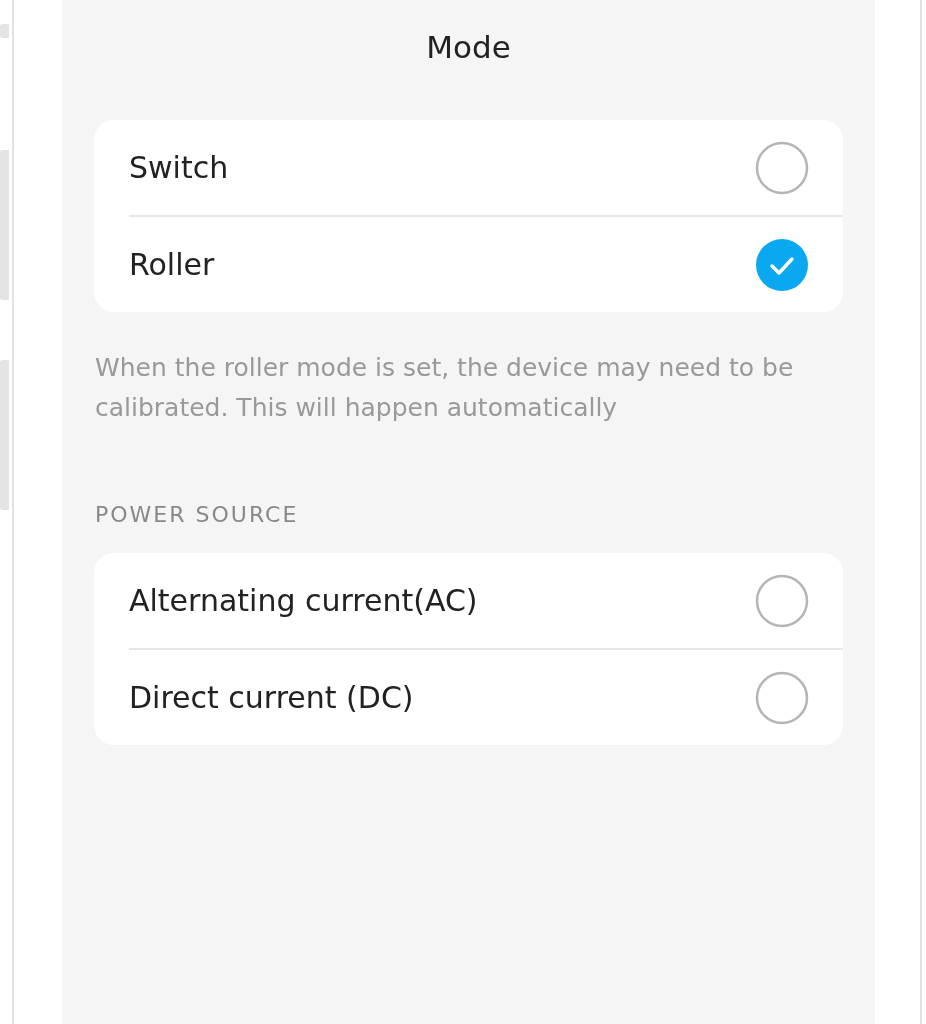 This screenshot has width=926, height=1024. What do you see at coordinates (468, 47) in the screenshot?
I see `page-title: Mode` at bounding box center [468, 47].